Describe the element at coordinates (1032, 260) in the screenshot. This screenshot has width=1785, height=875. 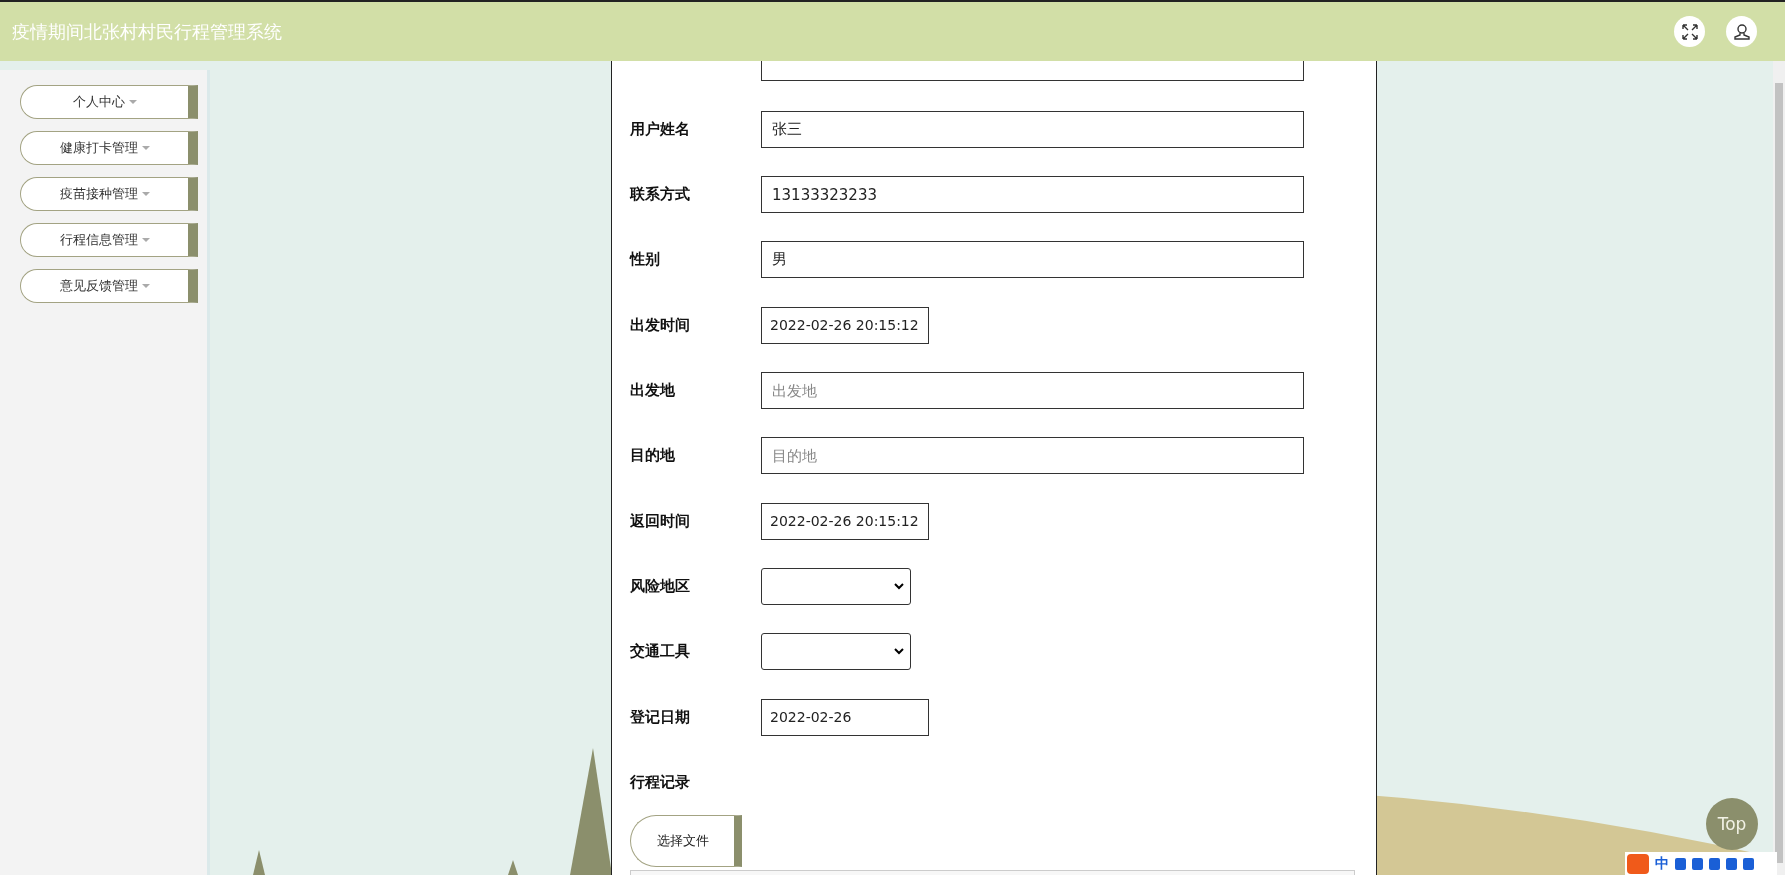
I see `input-field: 男` at that location.